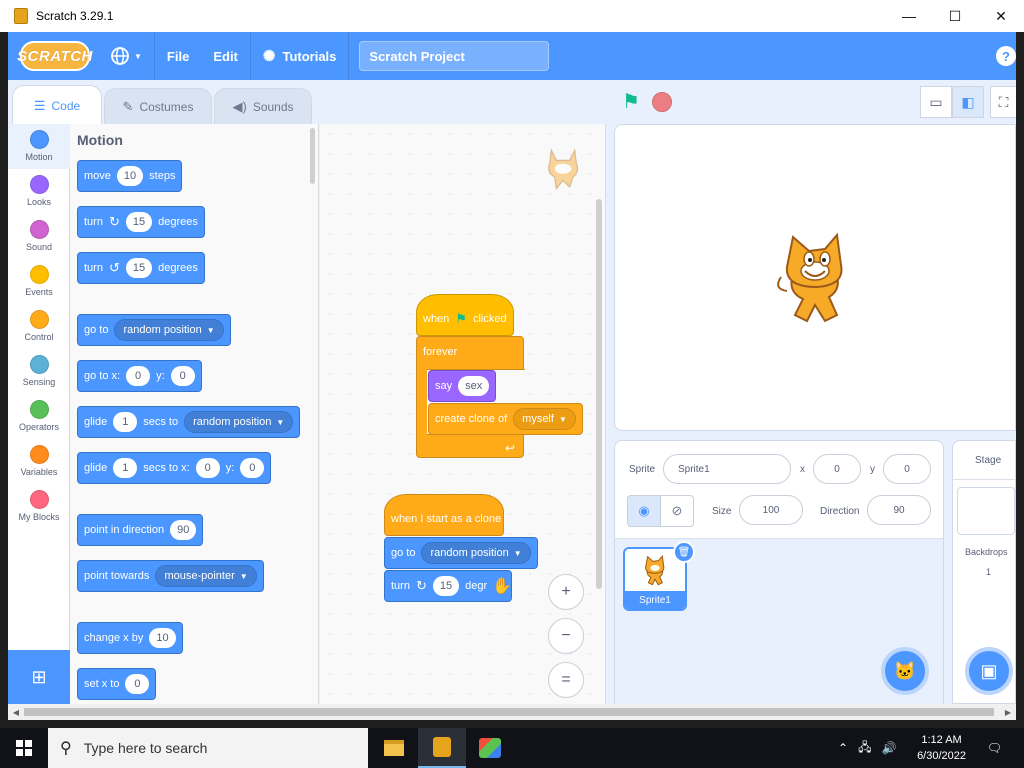  What do you see at coordinates (1003, 102) in the screenshot?
I see `fullscreen-button: ⛶` at bounding box center [1003, 102].